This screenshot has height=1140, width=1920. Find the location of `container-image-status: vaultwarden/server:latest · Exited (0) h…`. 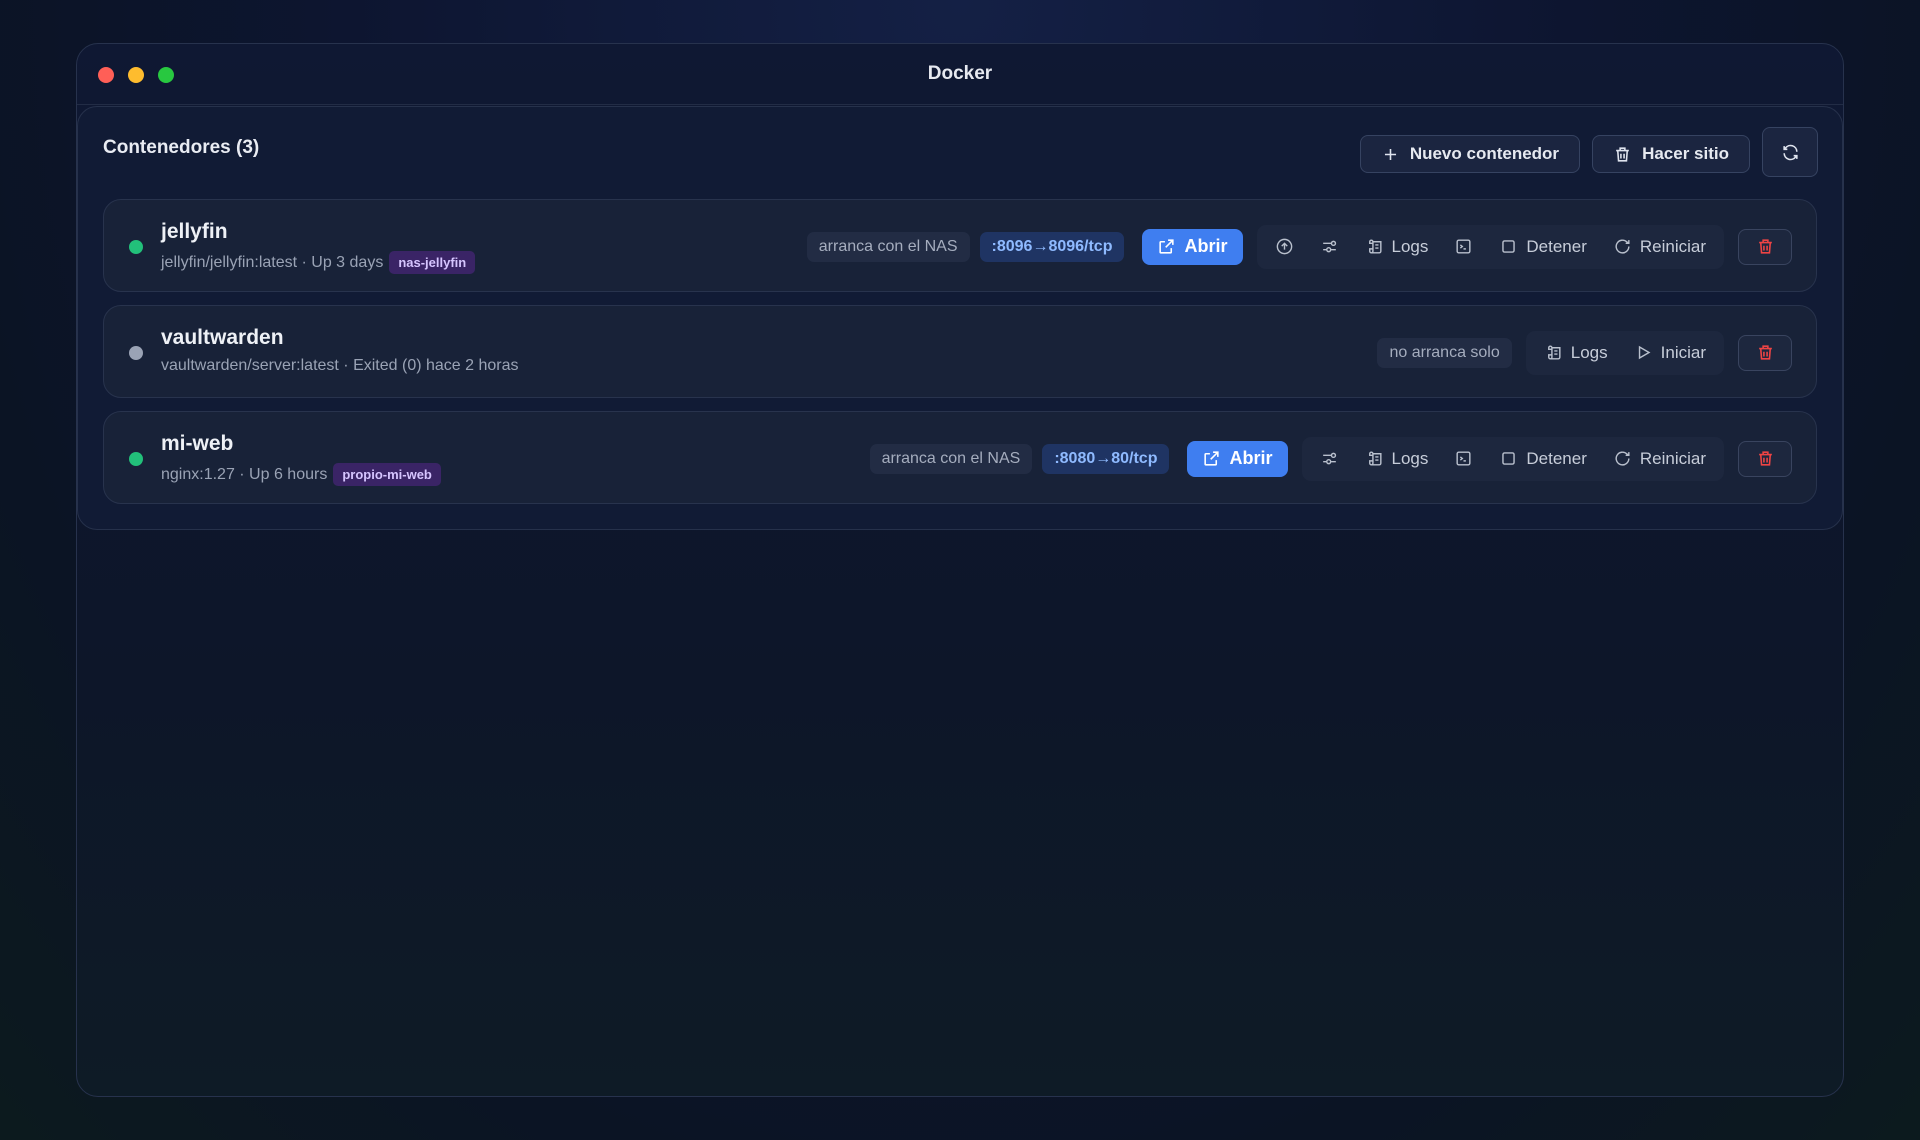

container-image-status: vaultwarden/server:latest · Exited (0) h… is located at coordinates (340, 365).